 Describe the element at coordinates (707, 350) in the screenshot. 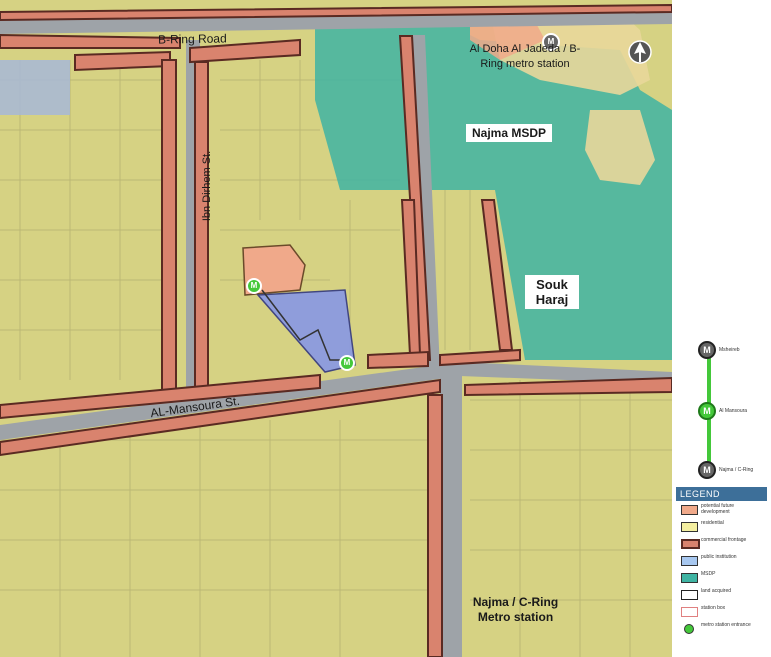

I see `metro-stop-msheireb: M` at that location.